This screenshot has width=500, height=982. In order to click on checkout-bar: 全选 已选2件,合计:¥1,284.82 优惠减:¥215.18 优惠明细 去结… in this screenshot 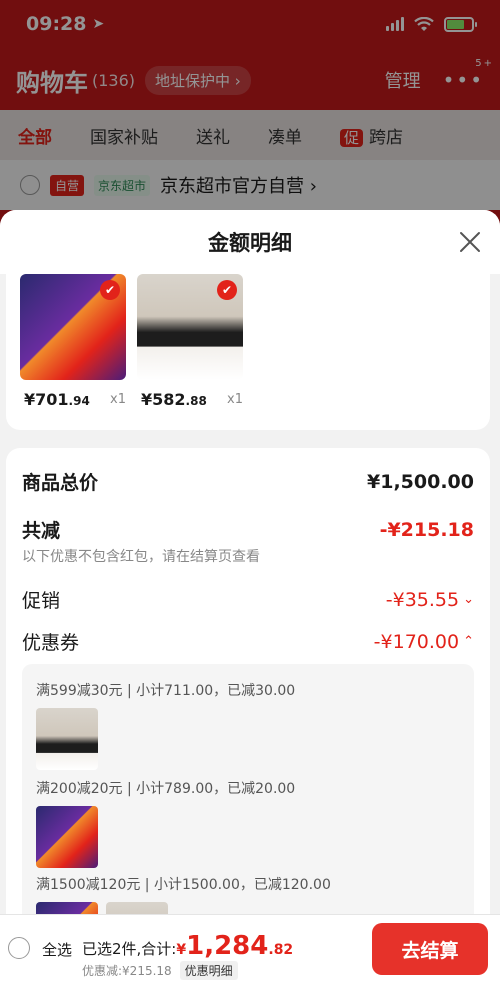, I will do `click(250, 948)`.